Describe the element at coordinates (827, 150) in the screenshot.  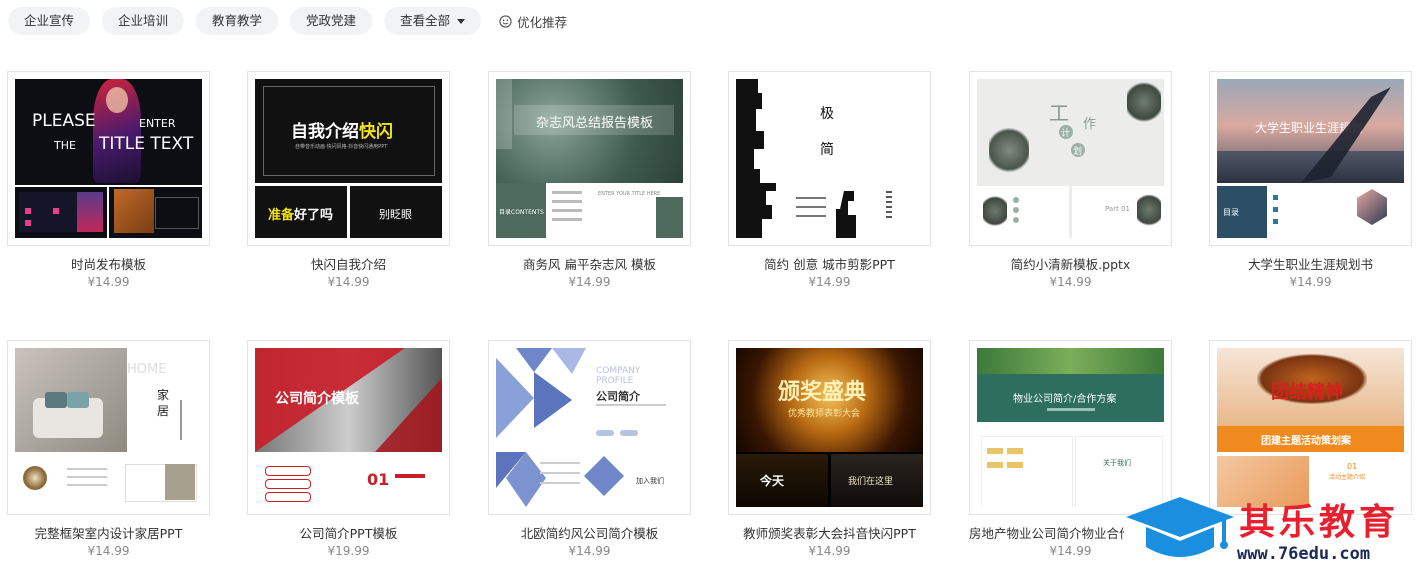
I see `thumb-text: 简` at that location.